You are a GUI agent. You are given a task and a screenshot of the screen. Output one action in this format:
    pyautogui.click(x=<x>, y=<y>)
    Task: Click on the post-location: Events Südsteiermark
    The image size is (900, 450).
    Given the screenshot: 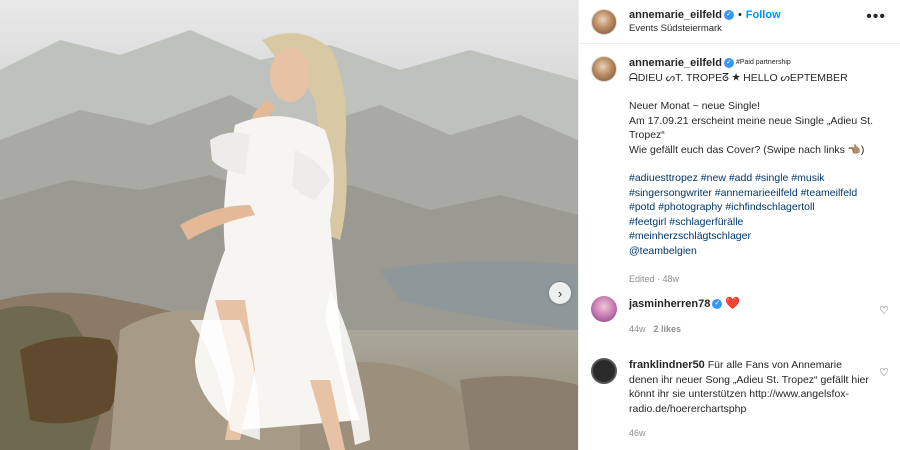 What is the action you would take?
    pyautogui.click(x=705, y=29)
    